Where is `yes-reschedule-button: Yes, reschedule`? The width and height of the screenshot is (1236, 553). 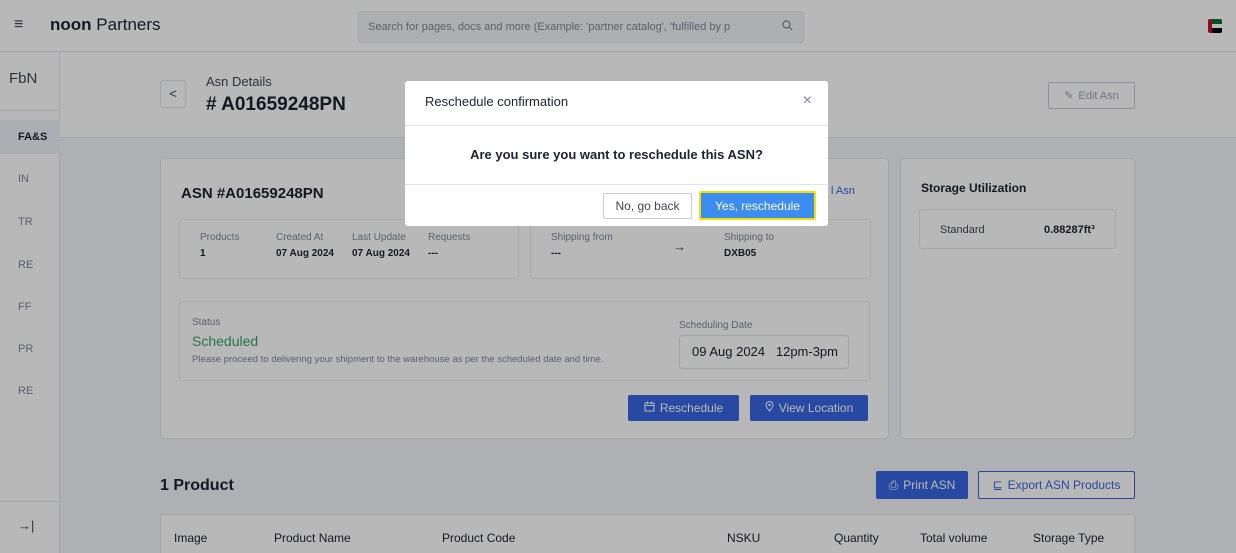 yes-reschedule-button: Yes, reschedule is located at coordinates (757, 205).